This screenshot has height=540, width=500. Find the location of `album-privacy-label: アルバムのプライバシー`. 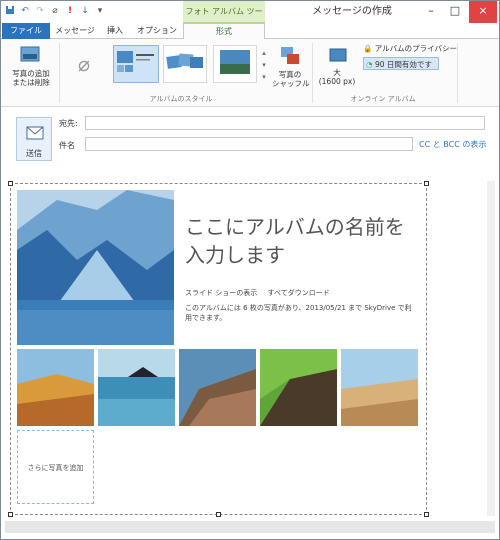

album-privacy-label: アルバムのプライバシー is located at coordinates (416, 48).